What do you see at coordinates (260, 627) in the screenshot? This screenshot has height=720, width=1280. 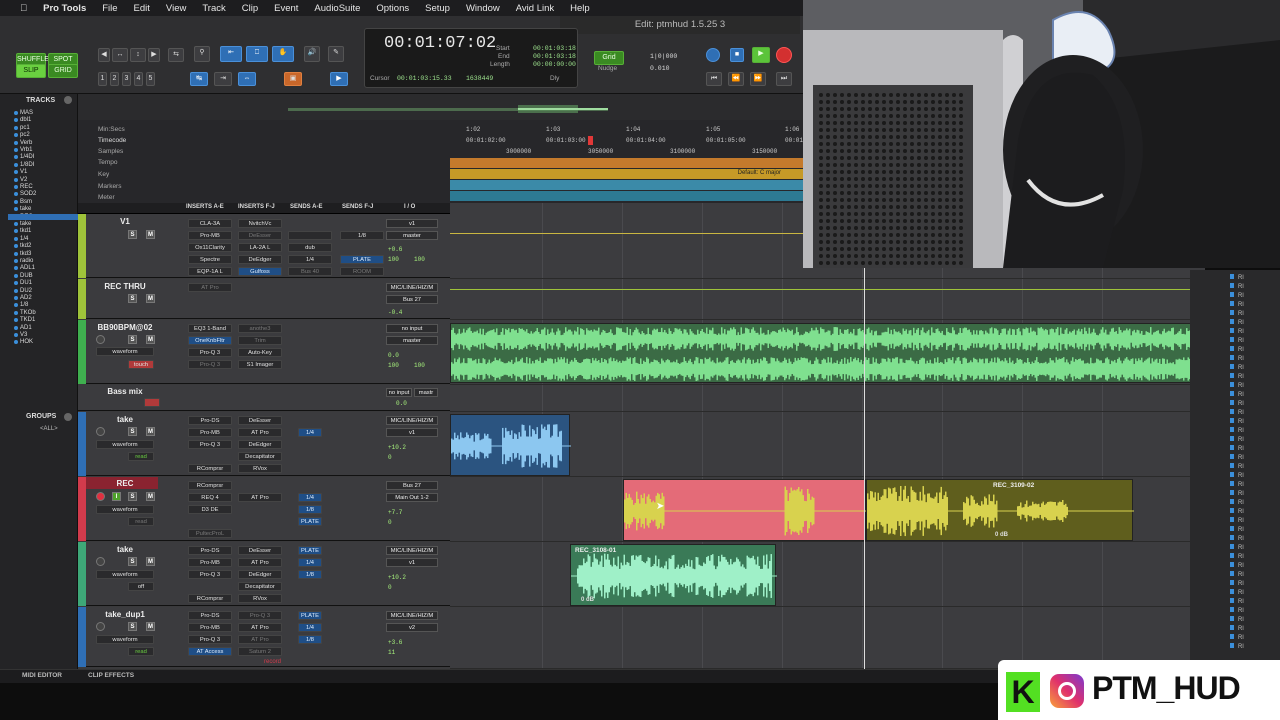 I see `insert-g-take-dup: AT Pro` at bounding box center [260, 627].